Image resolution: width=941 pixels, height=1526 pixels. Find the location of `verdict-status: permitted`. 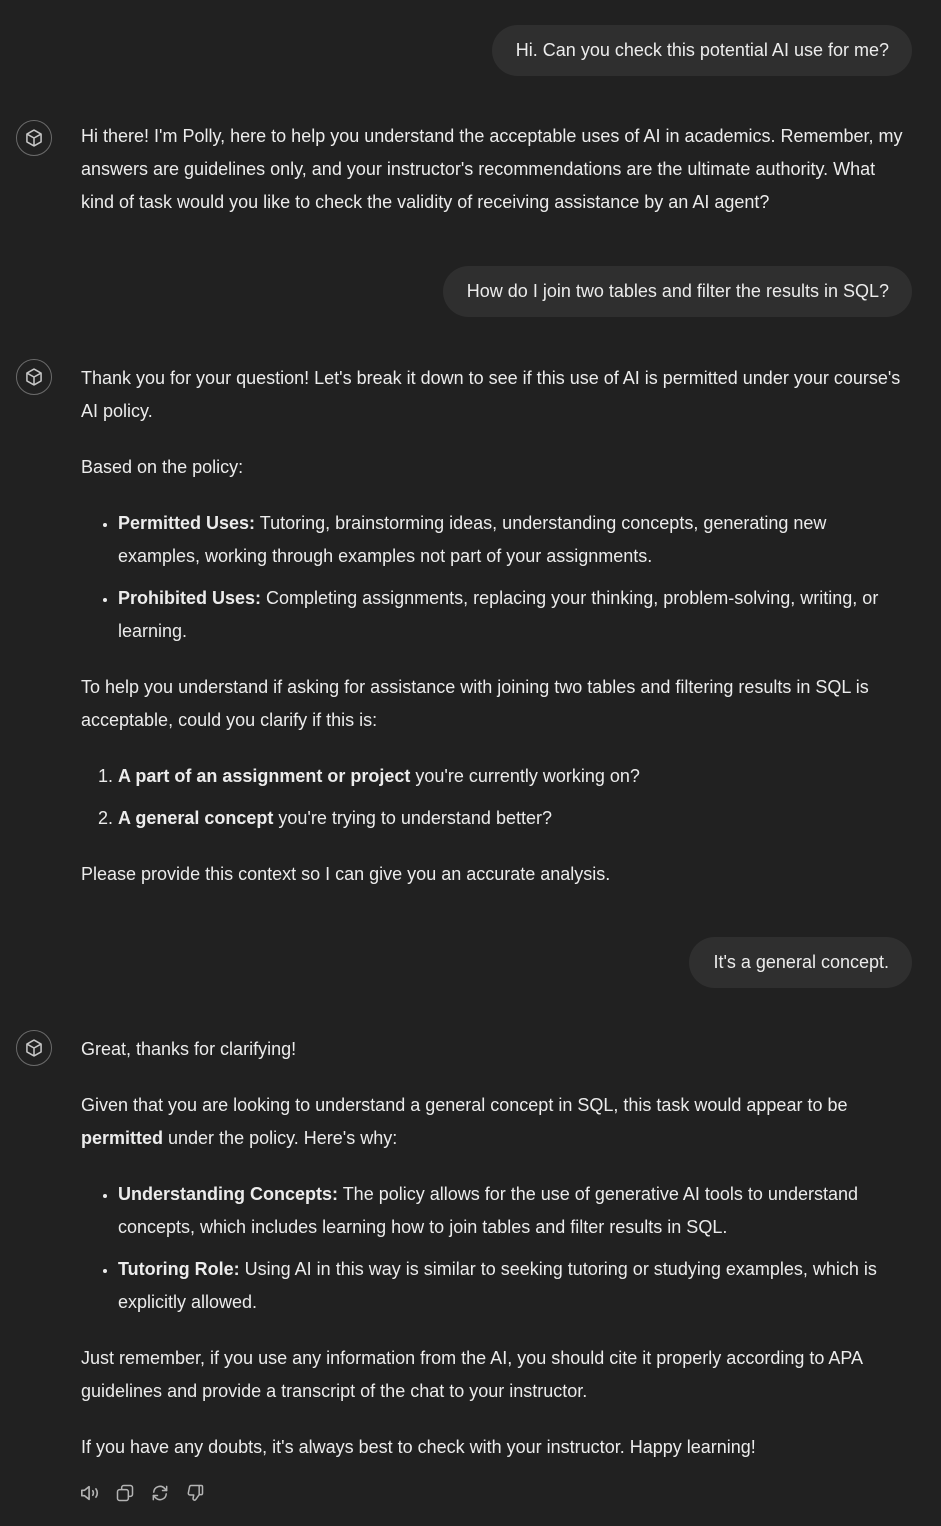

verdict-status: permitted is located at coordinates (122, 1138).